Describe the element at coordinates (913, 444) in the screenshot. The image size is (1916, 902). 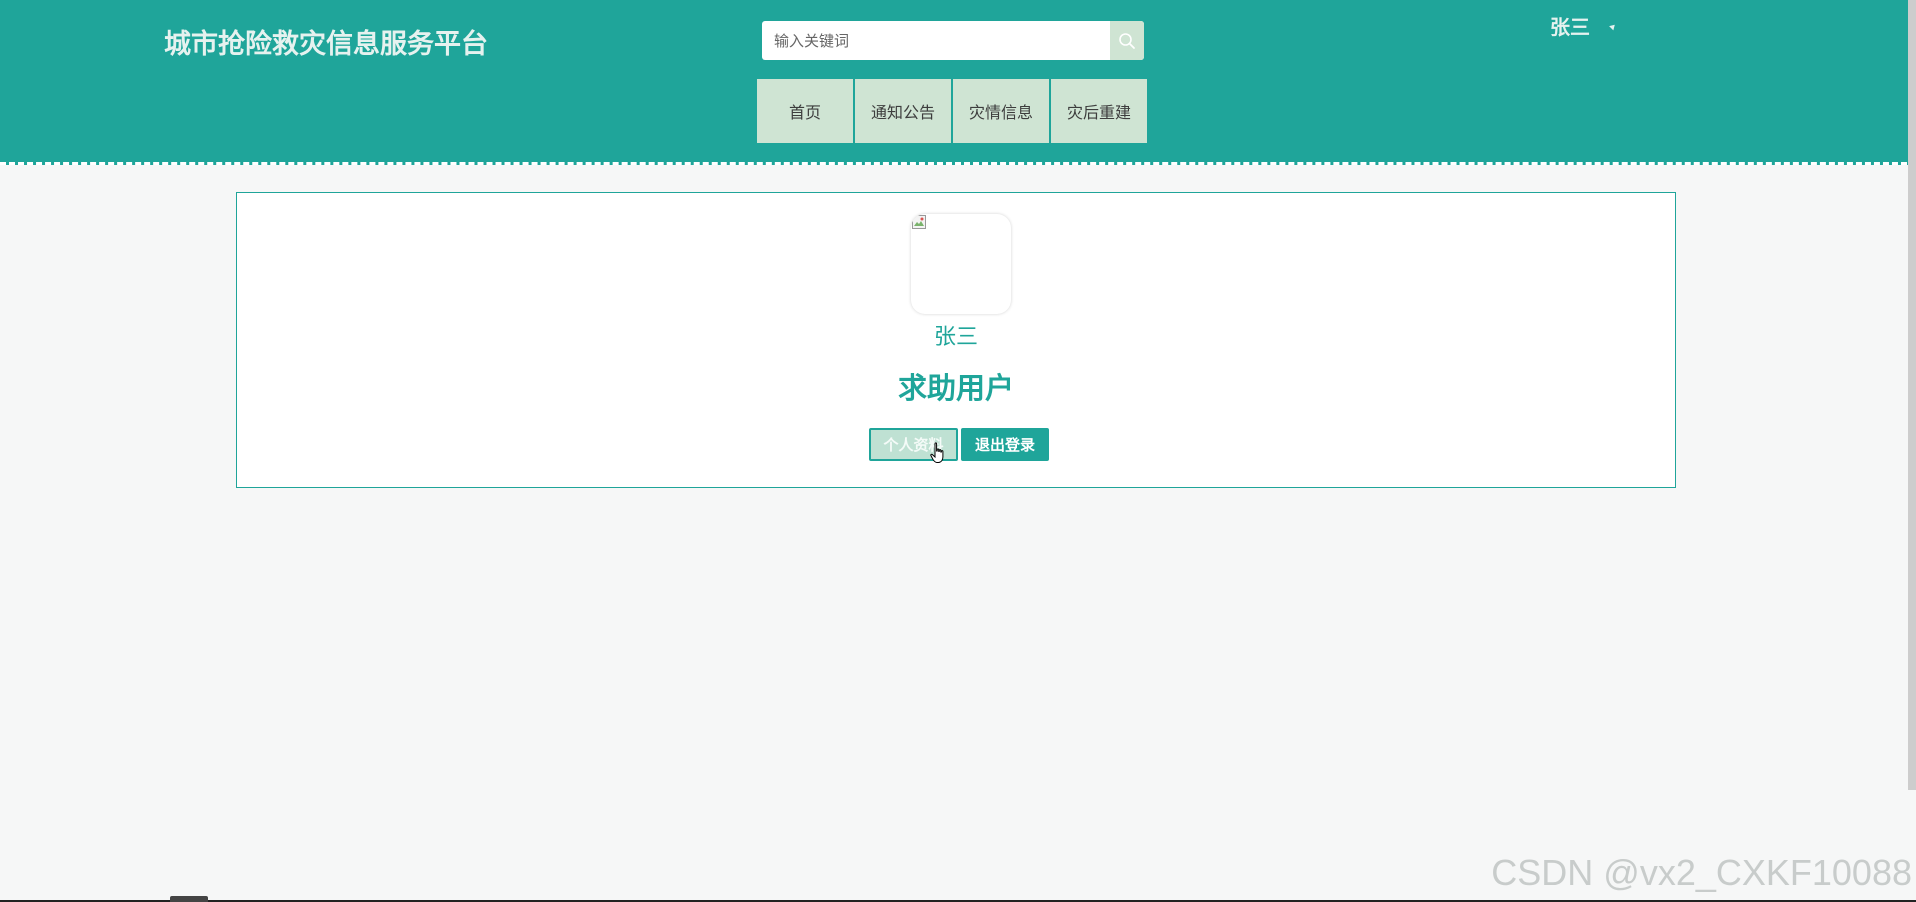
I see `profile-button: 个人资料` at that location.